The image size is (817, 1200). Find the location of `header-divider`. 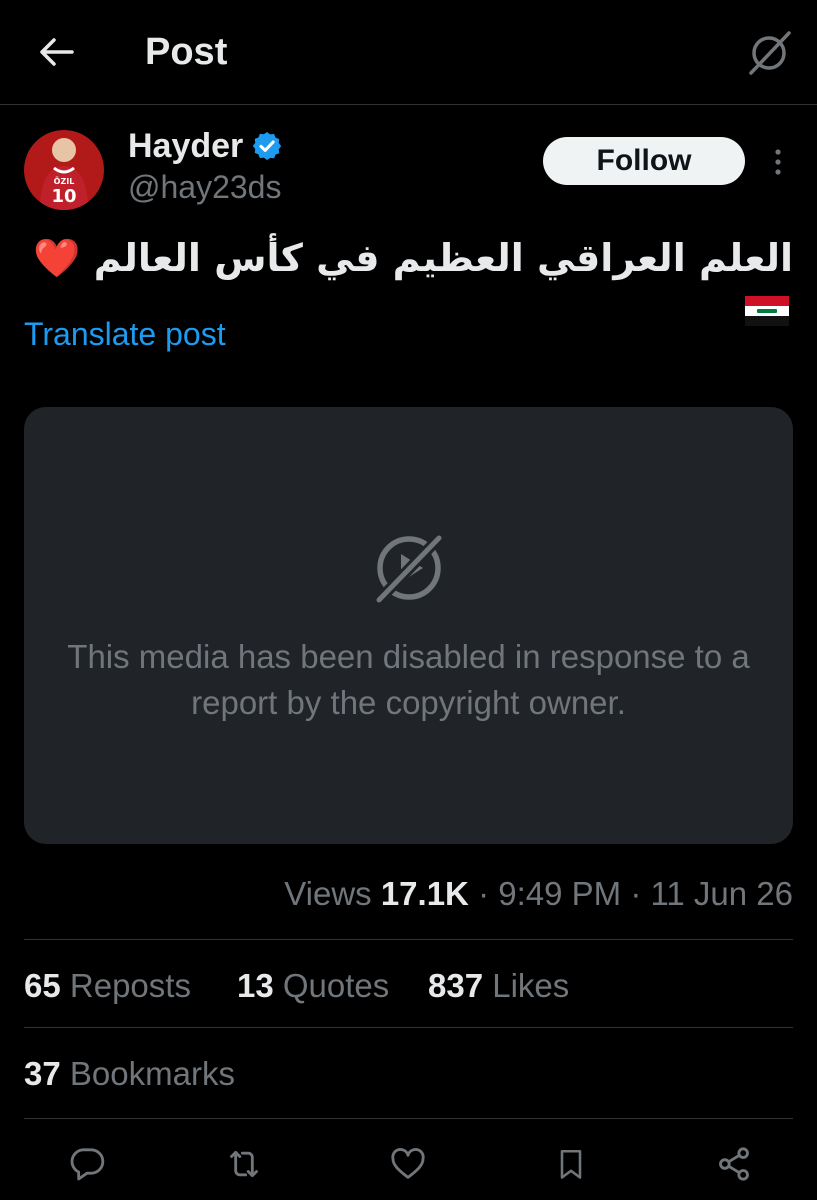

header-divider is located at coordinates (408, 104).